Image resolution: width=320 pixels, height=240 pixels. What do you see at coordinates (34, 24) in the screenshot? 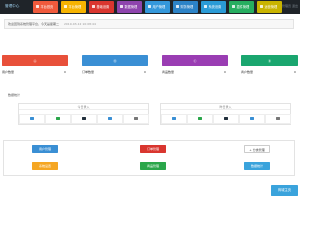
I see `welcome-text: 欢迎回到系统管理平台，今天是星期二` at bounding box center [34, 24].